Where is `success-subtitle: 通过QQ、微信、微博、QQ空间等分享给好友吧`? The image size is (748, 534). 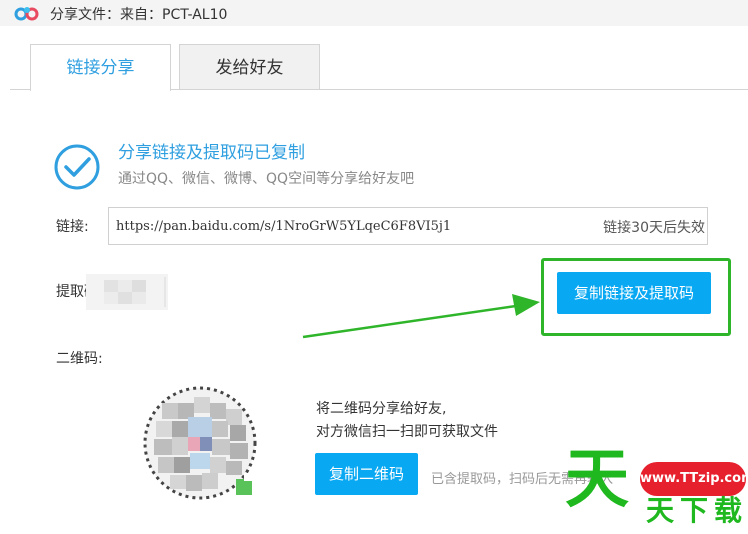 success-subtitle: 通过QQ、微信、微博、QQ空间等分享给好友吧 is located at coordinates (266, 179).